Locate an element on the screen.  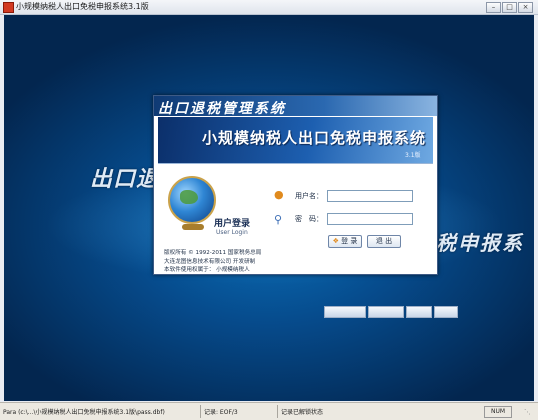
login-button: ❖ 登 录 is located at coordinates (345, 241).